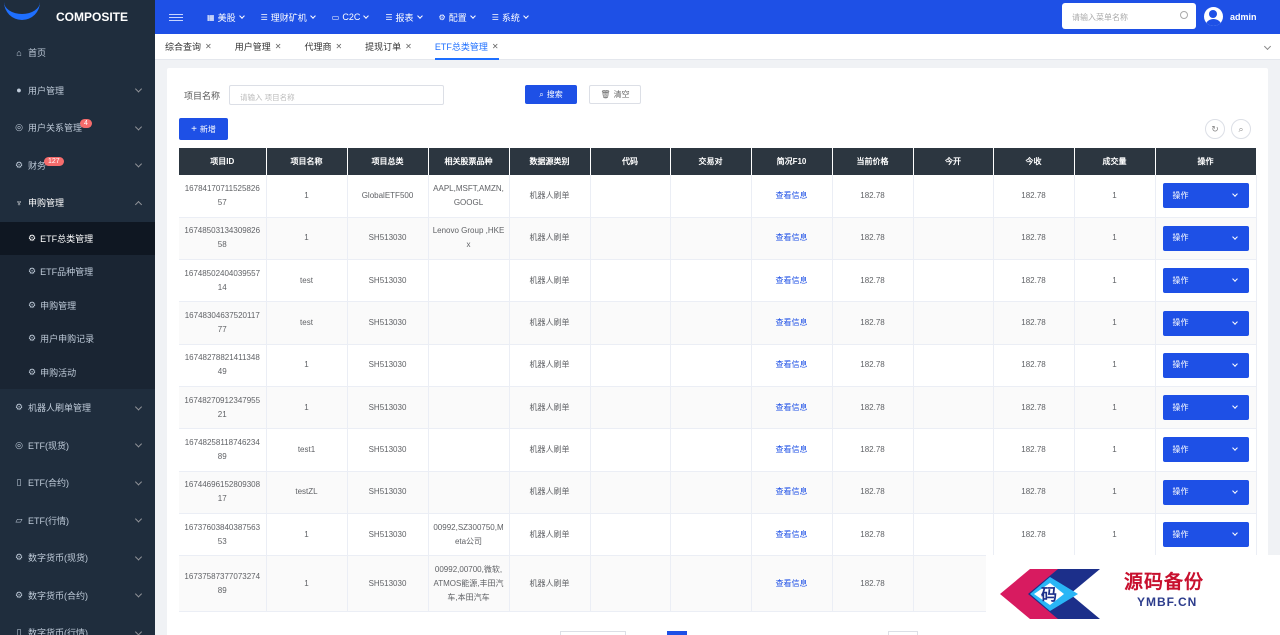 This screenshot has width=1280, height=635. Describe the element at coordinates (77, 521) in the screenshot. I see `sidebar-item-etf-quote: ▱ ETF(行情)` at that location.